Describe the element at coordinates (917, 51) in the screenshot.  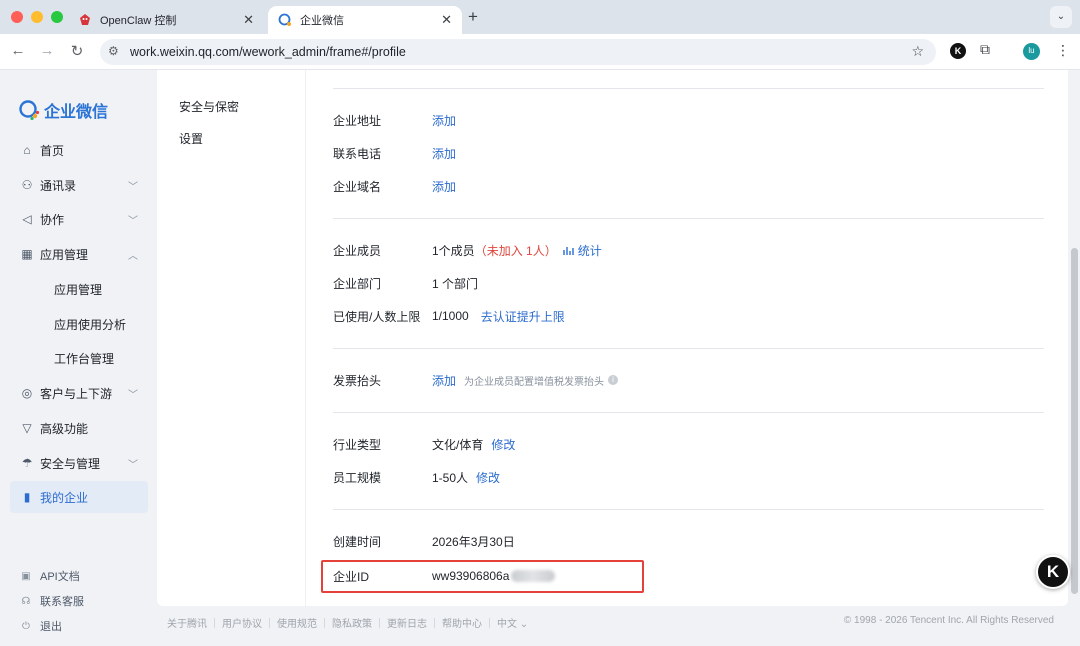
I see `bookmark-star-icon: ☆` at that location.